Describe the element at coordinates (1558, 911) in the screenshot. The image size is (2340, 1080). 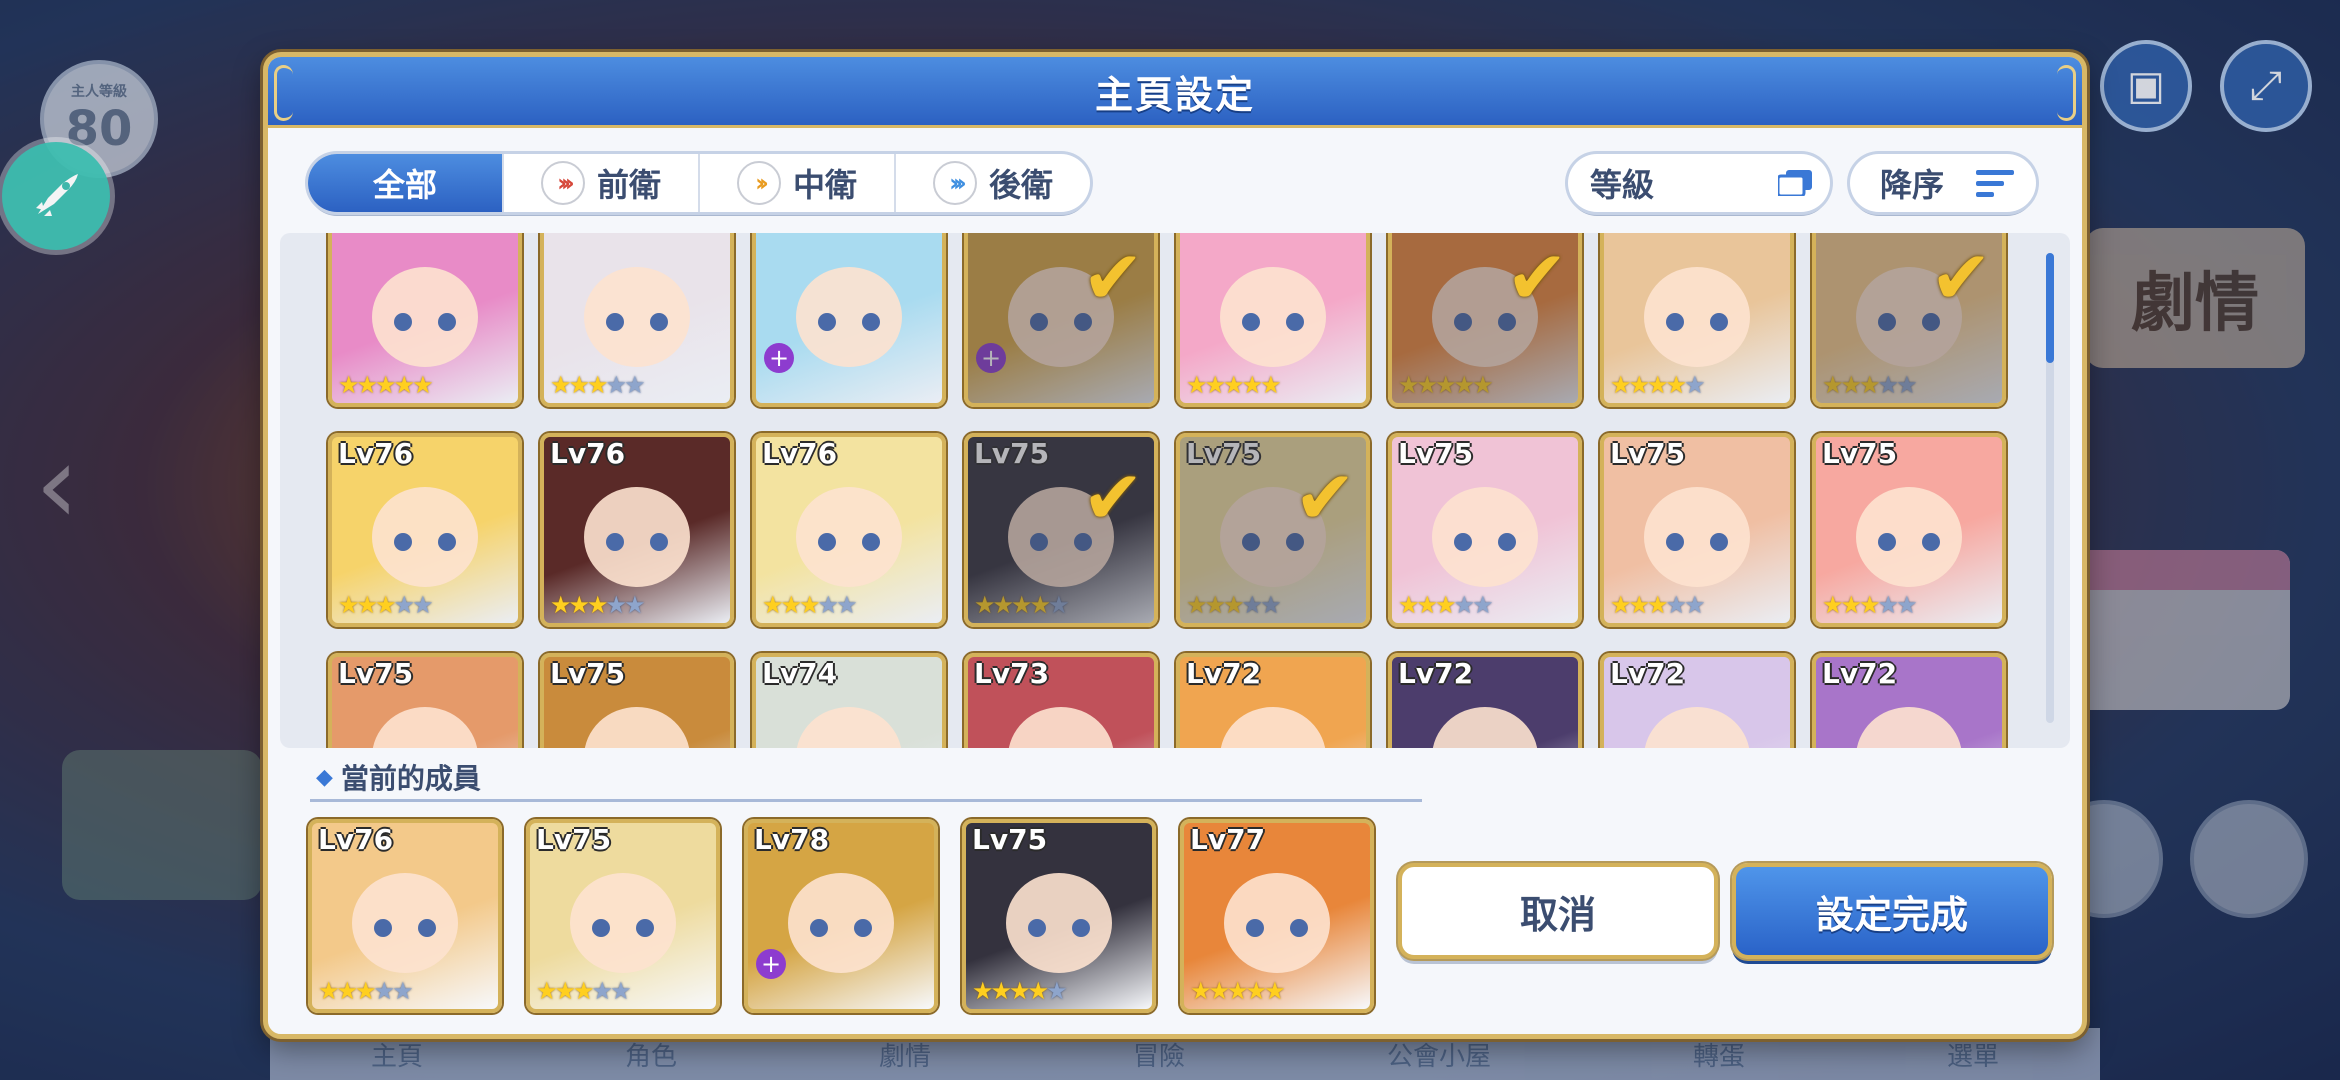
I see `cancel-button: 取消` at that location.